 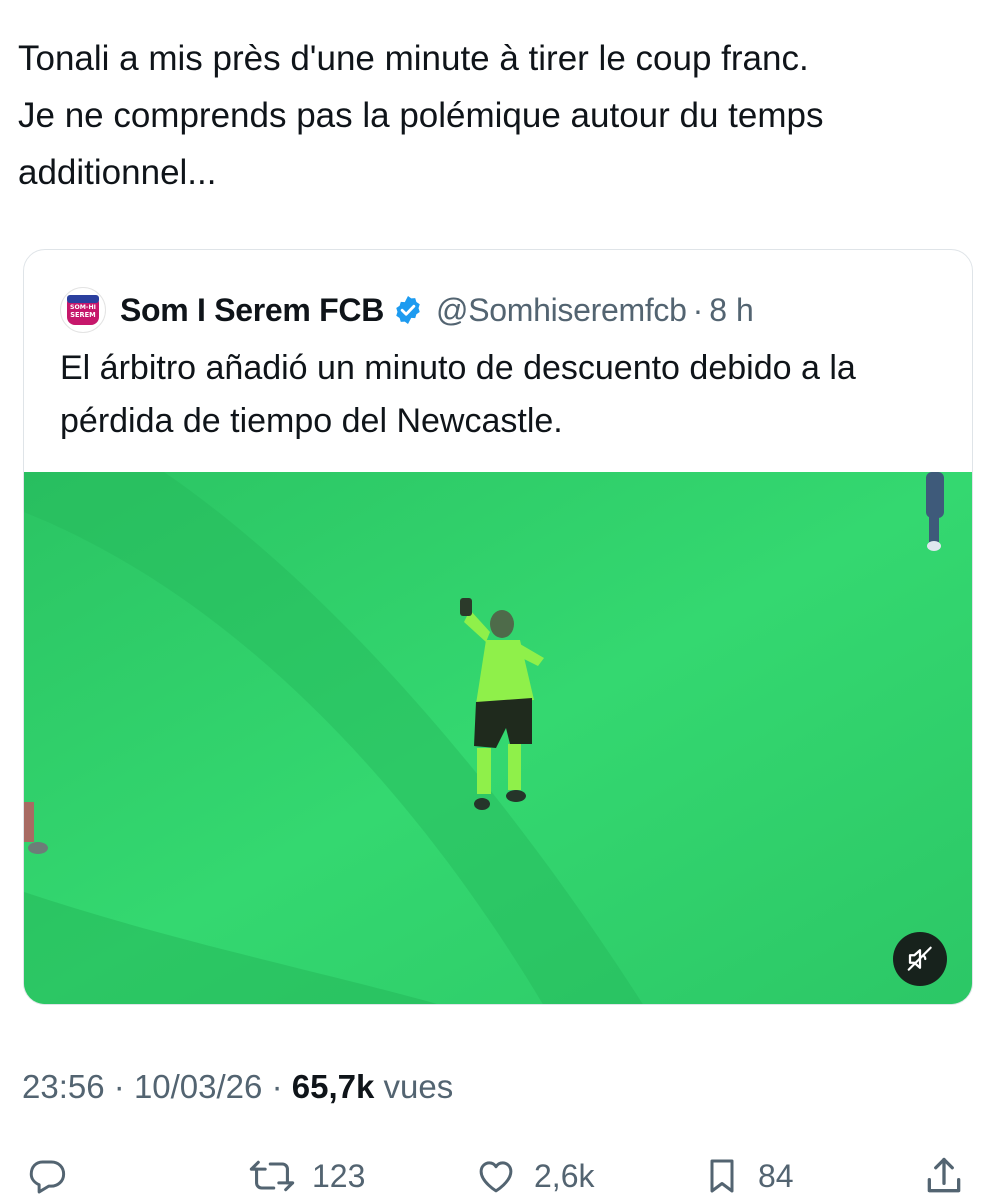 I want to click on heart-icon, so click(x=496, y=1177).